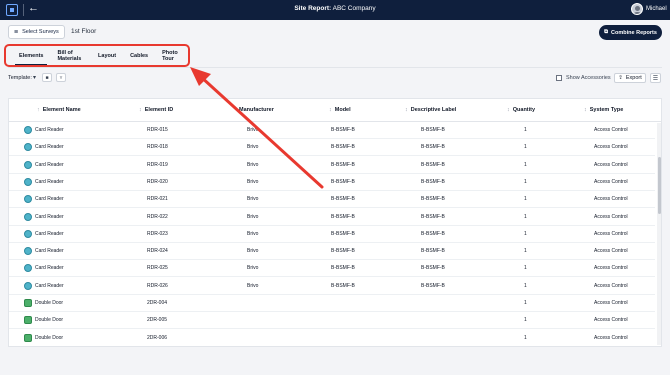  I want to click on element-id-cell: RDR-023, so click(157, 233).